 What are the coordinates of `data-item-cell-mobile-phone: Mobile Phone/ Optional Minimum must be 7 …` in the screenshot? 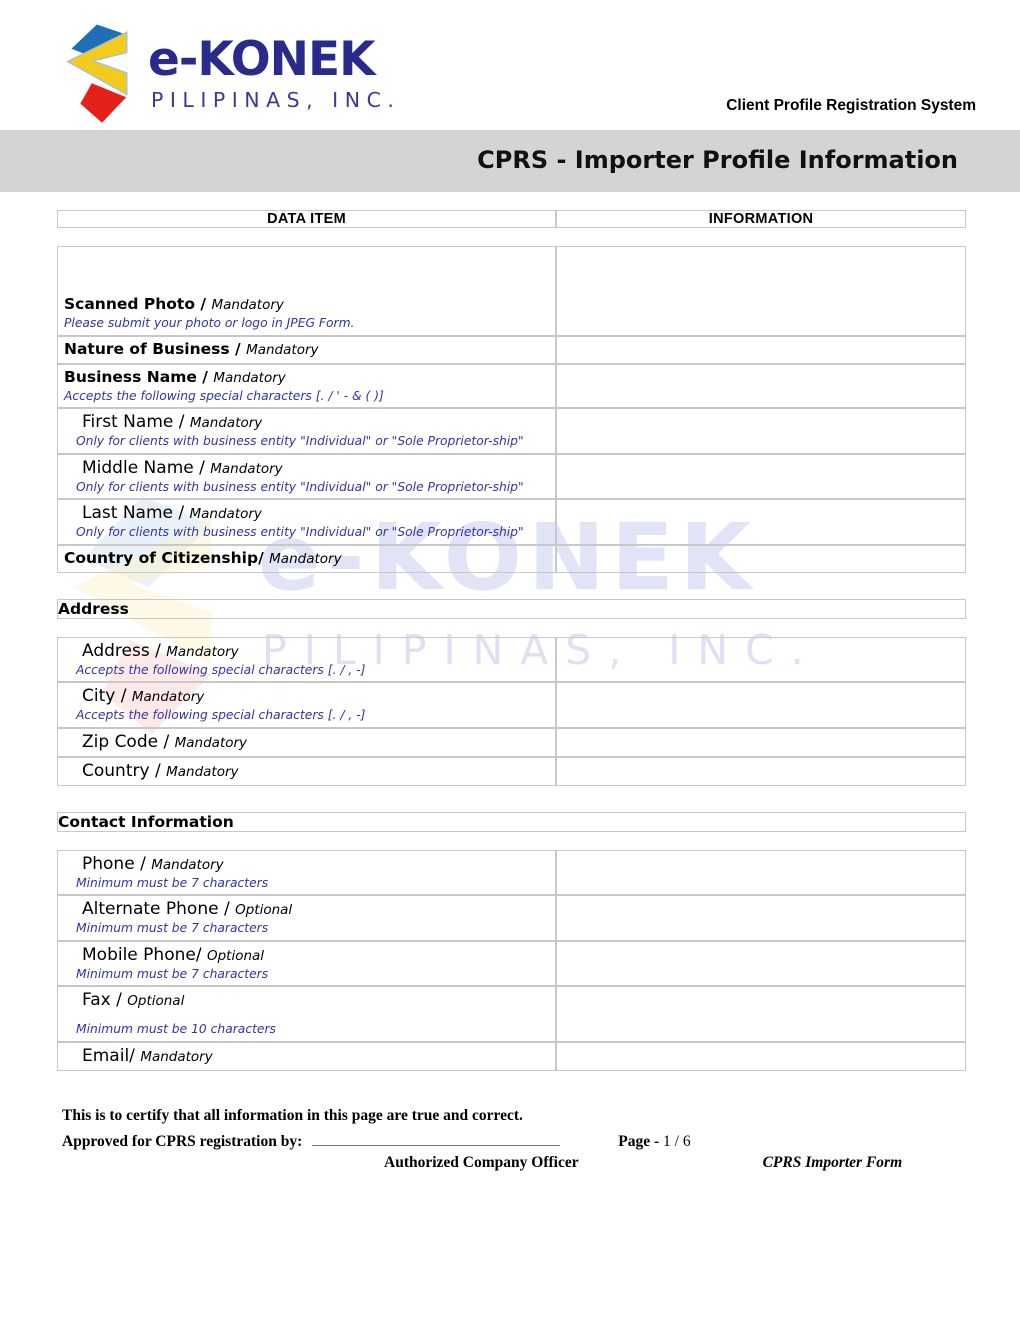 It's located at (307, 963).